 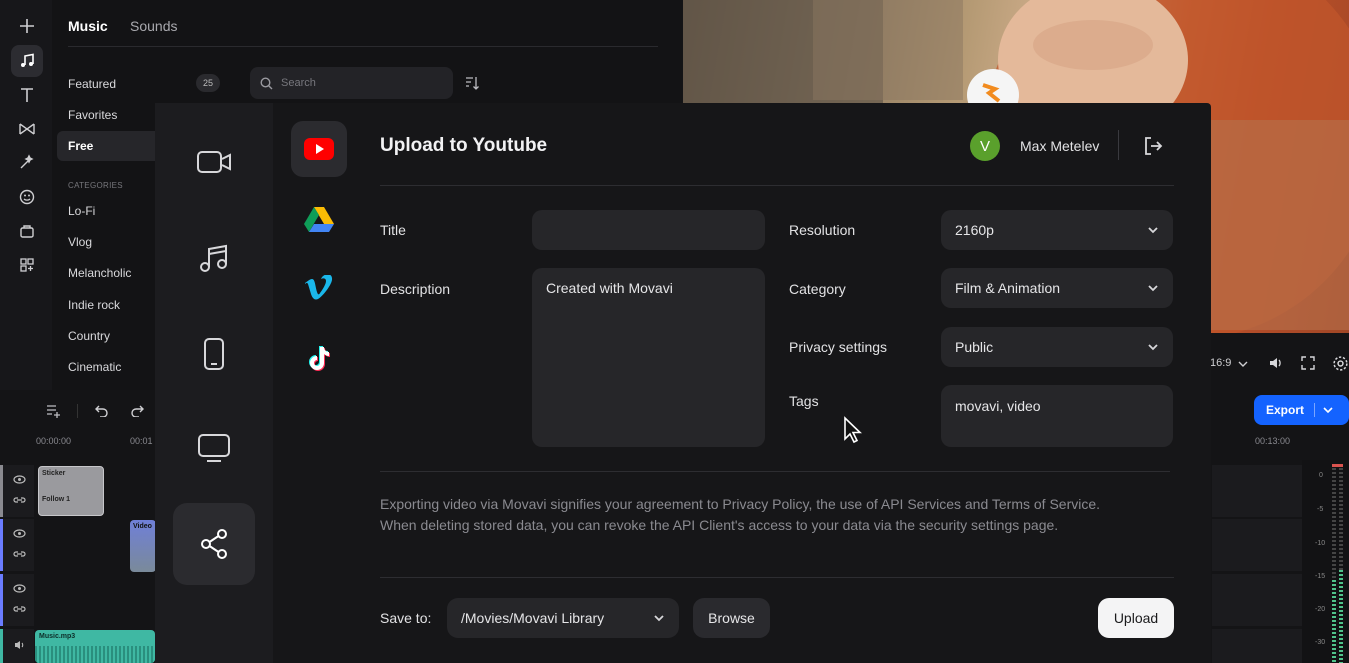 What do you see at coordinates (88, 26) in the screenshot?
I see `tab-music: Music` at bounding box center [88, 26].